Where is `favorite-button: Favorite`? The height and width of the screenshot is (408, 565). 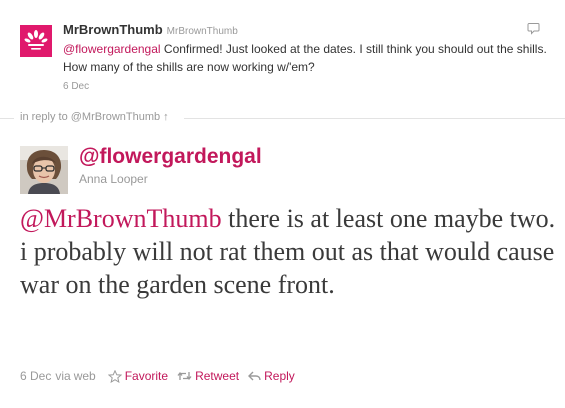
favorite-button: Favorite is located at coordinates (138, 376).